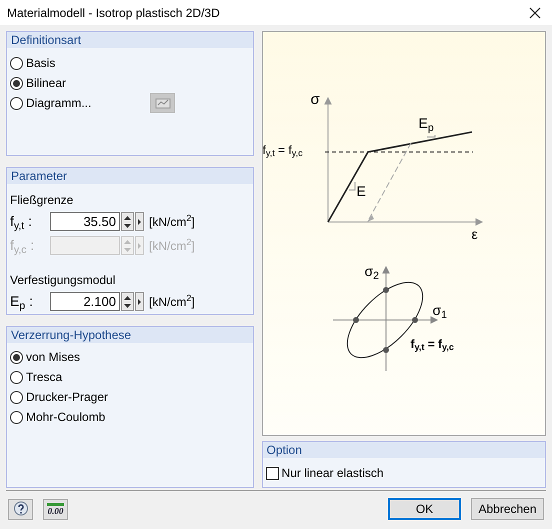 The width and height of the screenshot is (552, 529). I want to click on units-button: 0.00, so click(55, 509).